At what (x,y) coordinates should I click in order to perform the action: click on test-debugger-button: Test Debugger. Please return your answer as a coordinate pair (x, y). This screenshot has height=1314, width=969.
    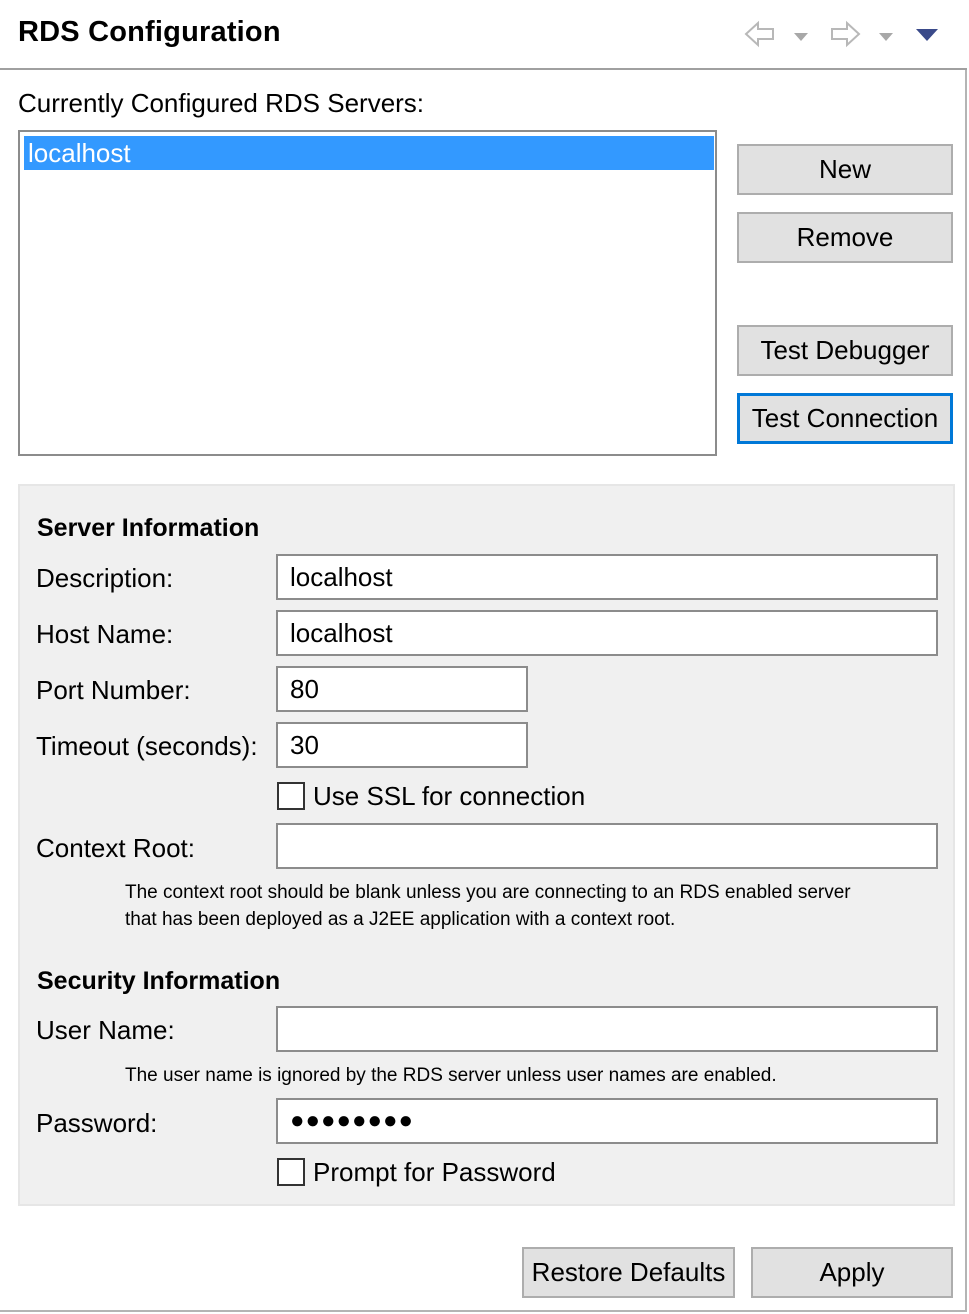
    Looking at the image, I should click on (845, 350).